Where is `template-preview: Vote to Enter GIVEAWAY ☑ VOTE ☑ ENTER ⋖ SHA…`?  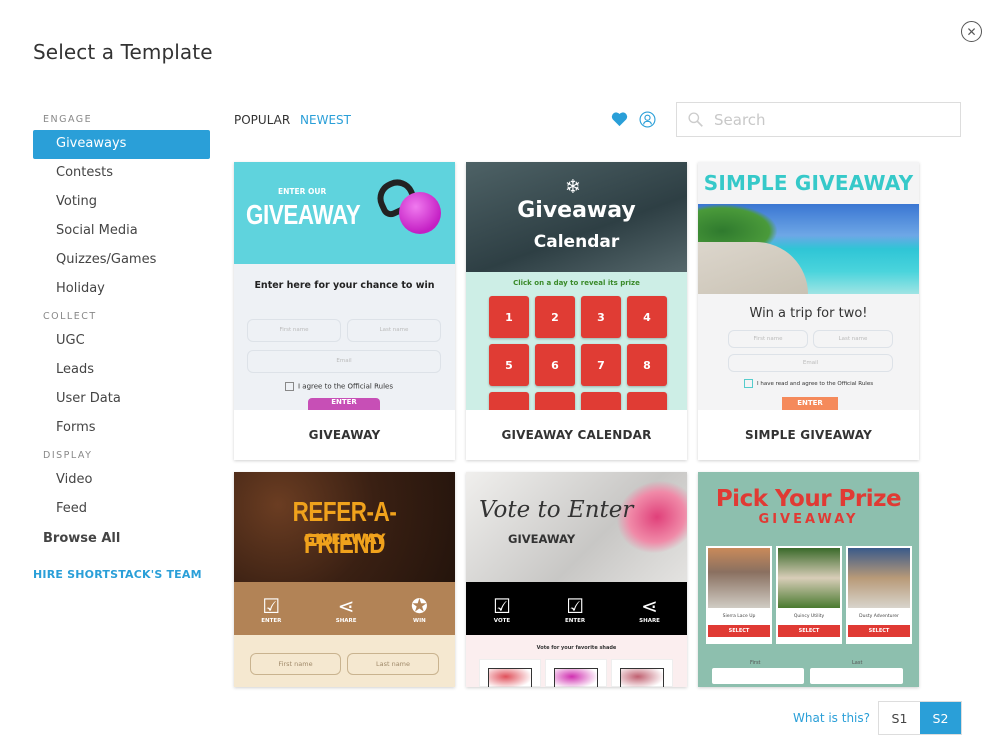
template-preview: Vote to Enter GIVEAWAY ☑ VOTE ☑ ENTER ⋖ SHA… is located at coordinates (576, 579).